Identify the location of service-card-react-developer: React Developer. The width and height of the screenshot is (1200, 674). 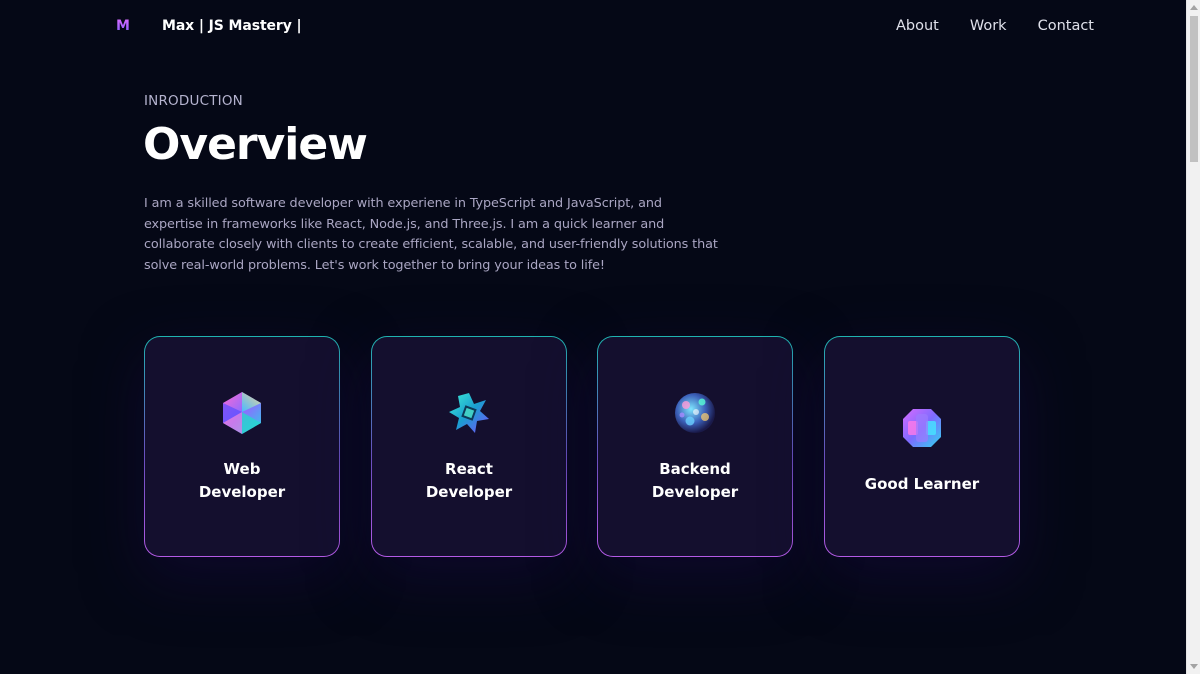
(469, 446).